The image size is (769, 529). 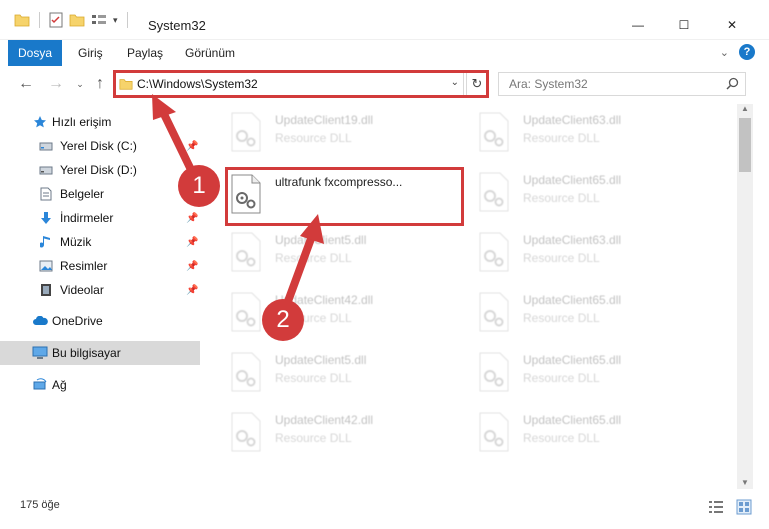 I want to click on pictures-icon, so click(x=46, y=266).